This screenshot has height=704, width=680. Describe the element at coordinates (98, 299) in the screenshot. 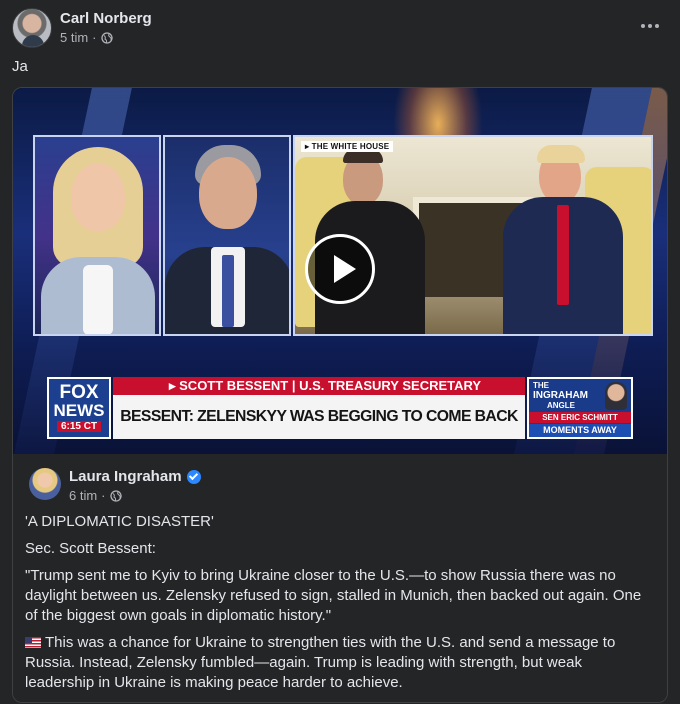

I see `host-shirt` at that location.